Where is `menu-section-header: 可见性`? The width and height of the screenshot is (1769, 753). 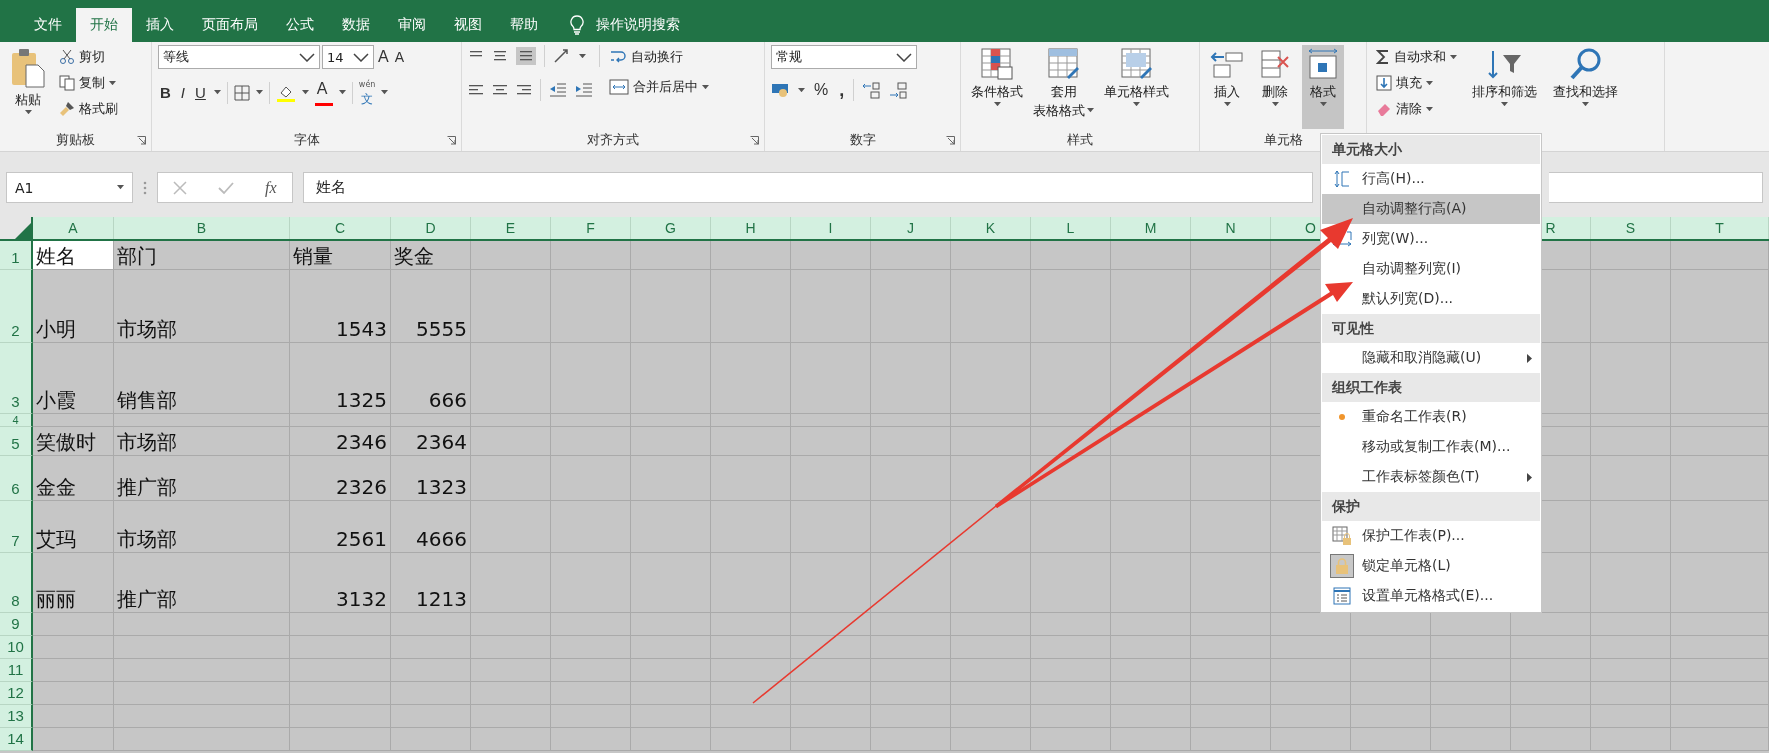
menu-section-header: 可见性 is located at coordinates (1431, 328).